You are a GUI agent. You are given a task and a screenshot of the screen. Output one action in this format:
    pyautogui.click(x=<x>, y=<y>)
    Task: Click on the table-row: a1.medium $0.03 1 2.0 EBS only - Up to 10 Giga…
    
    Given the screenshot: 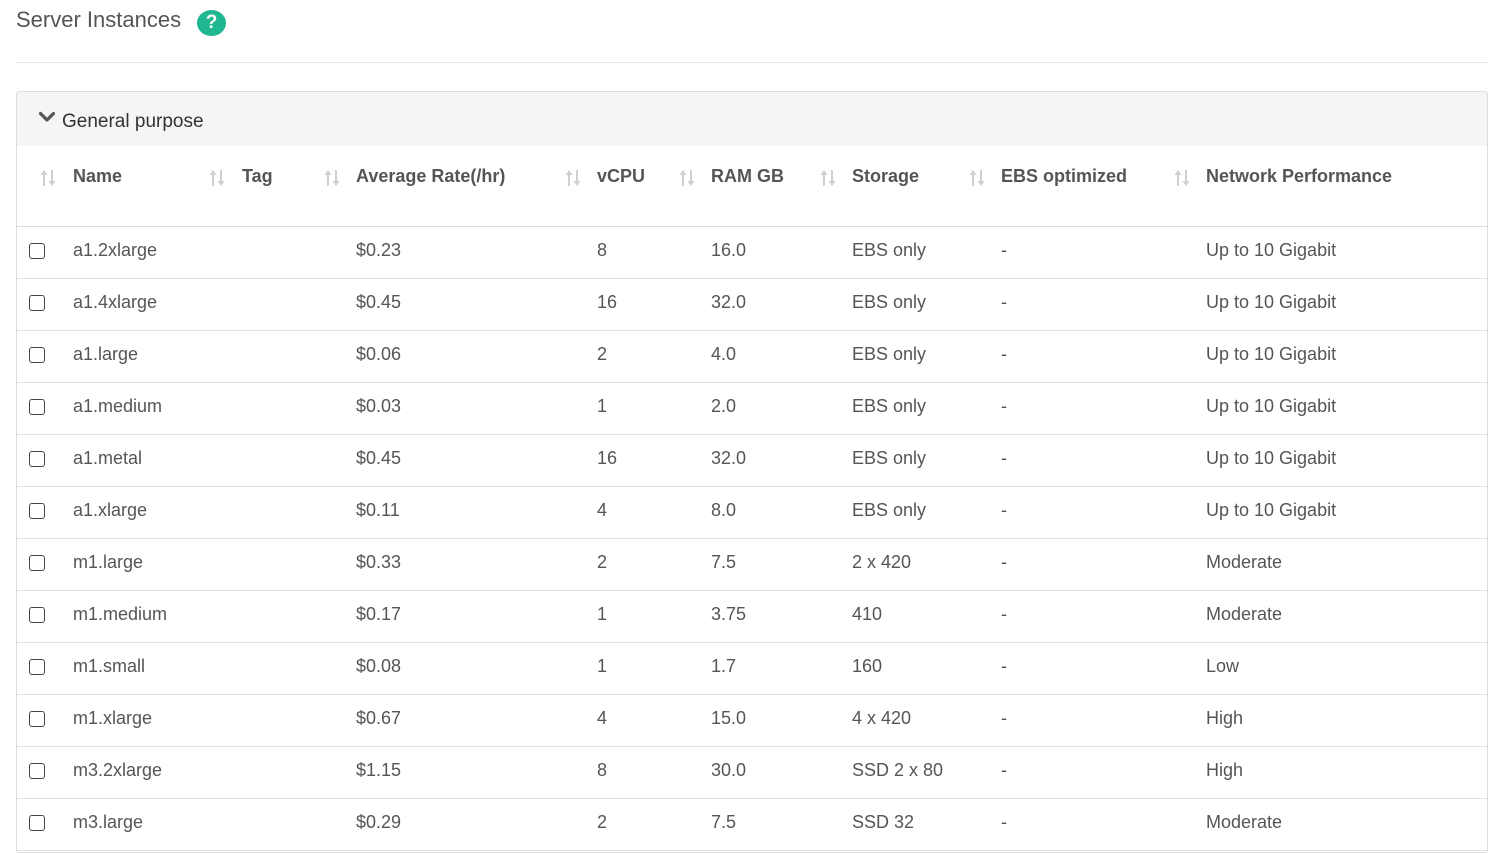 What is the action you would take?
    pyautogui.click(x=752, y=409)
    